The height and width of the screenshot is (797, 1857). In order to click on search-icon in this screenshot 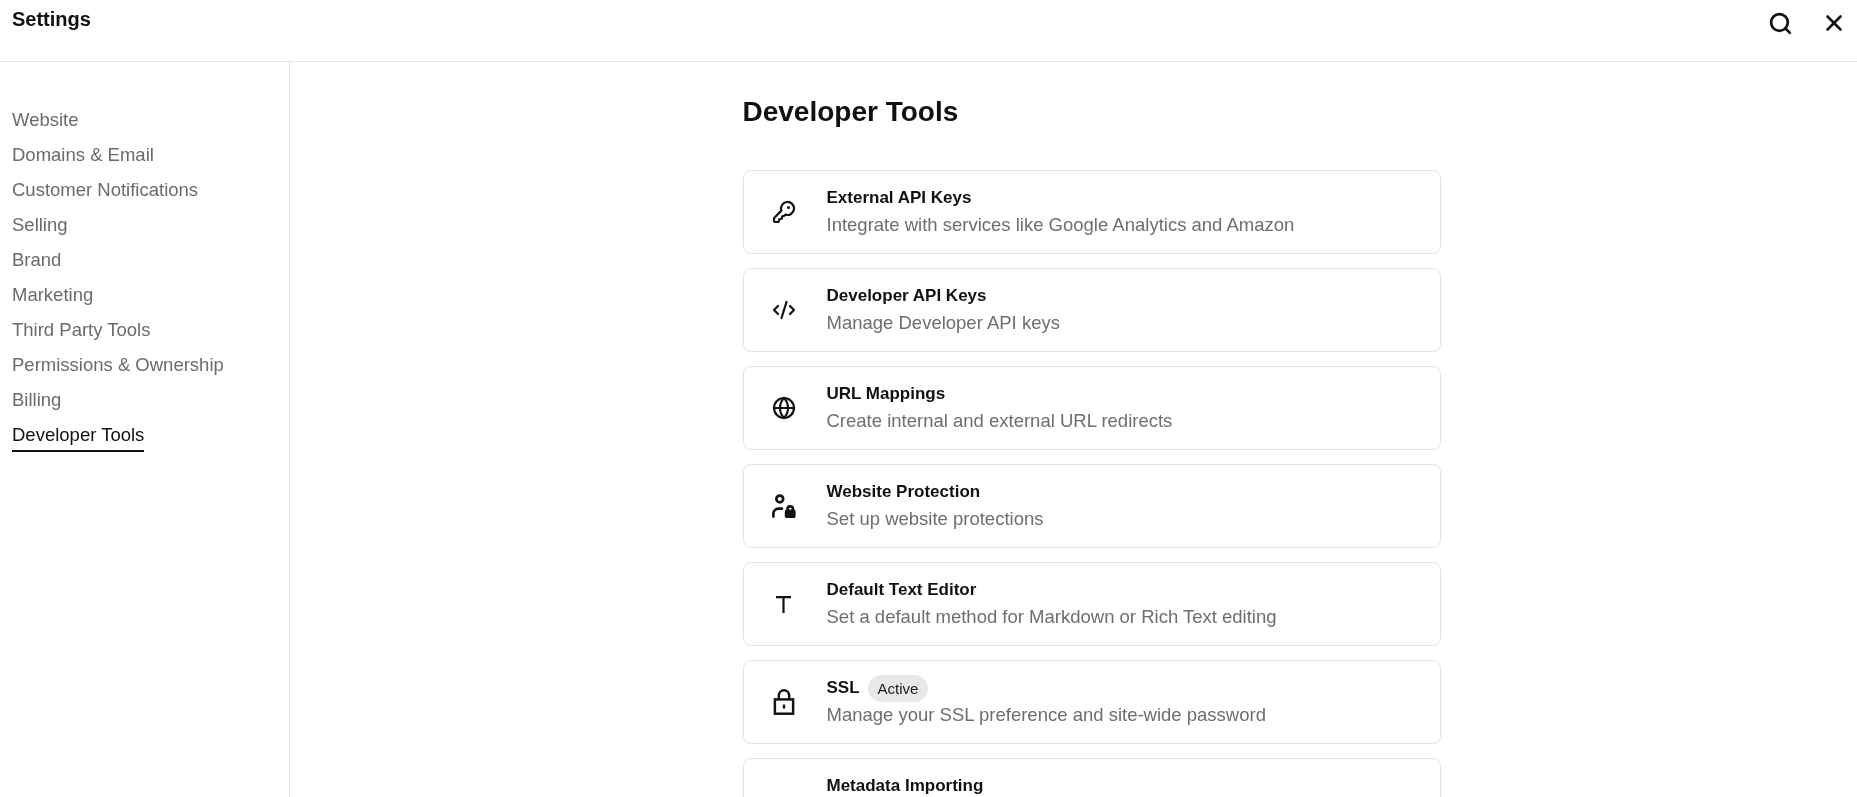, I will do `click(1780, 23)`.